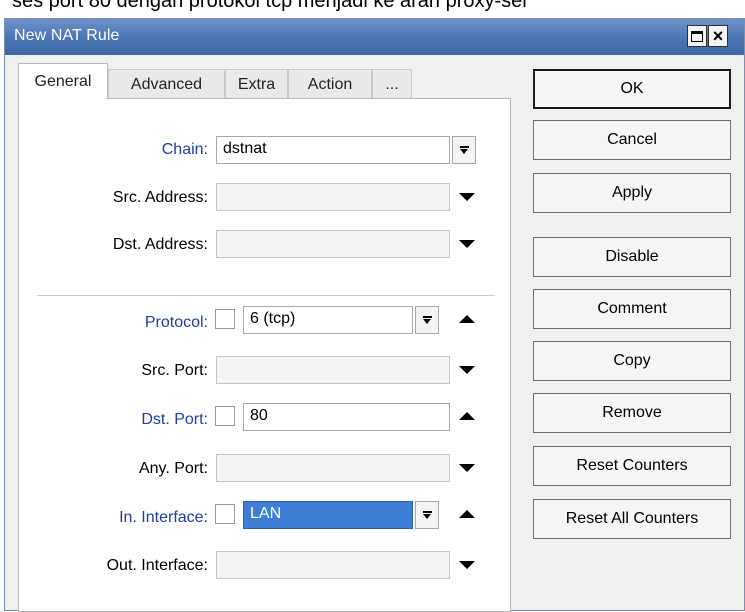 Image resolution: width=745 pixels, height=612 pixels. I want to click on tab-advanced: Advanced, so click(166, 84).